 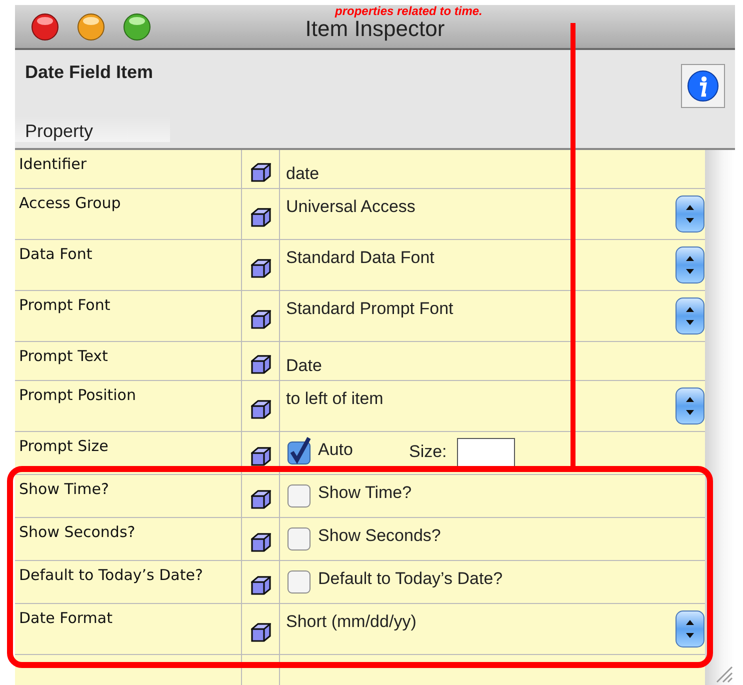 I want to click on popup-value: Standard Prompt Font, so click(x=370, y=307).